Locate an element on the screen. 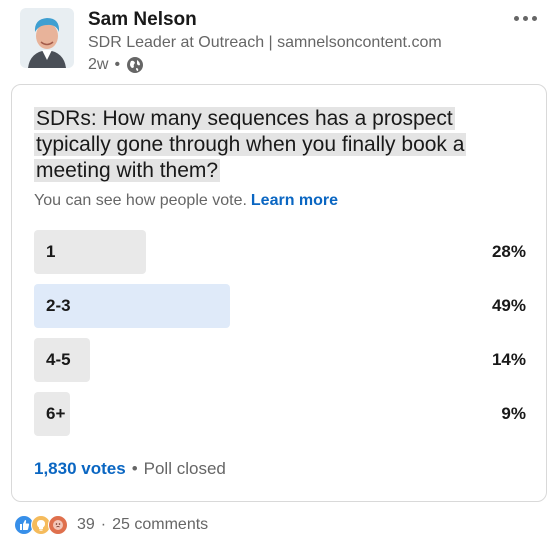 Image resolution: width=556 pixels, height=544 pixels. poll-option-label: 4-5 is located at coordinates (58, 359).